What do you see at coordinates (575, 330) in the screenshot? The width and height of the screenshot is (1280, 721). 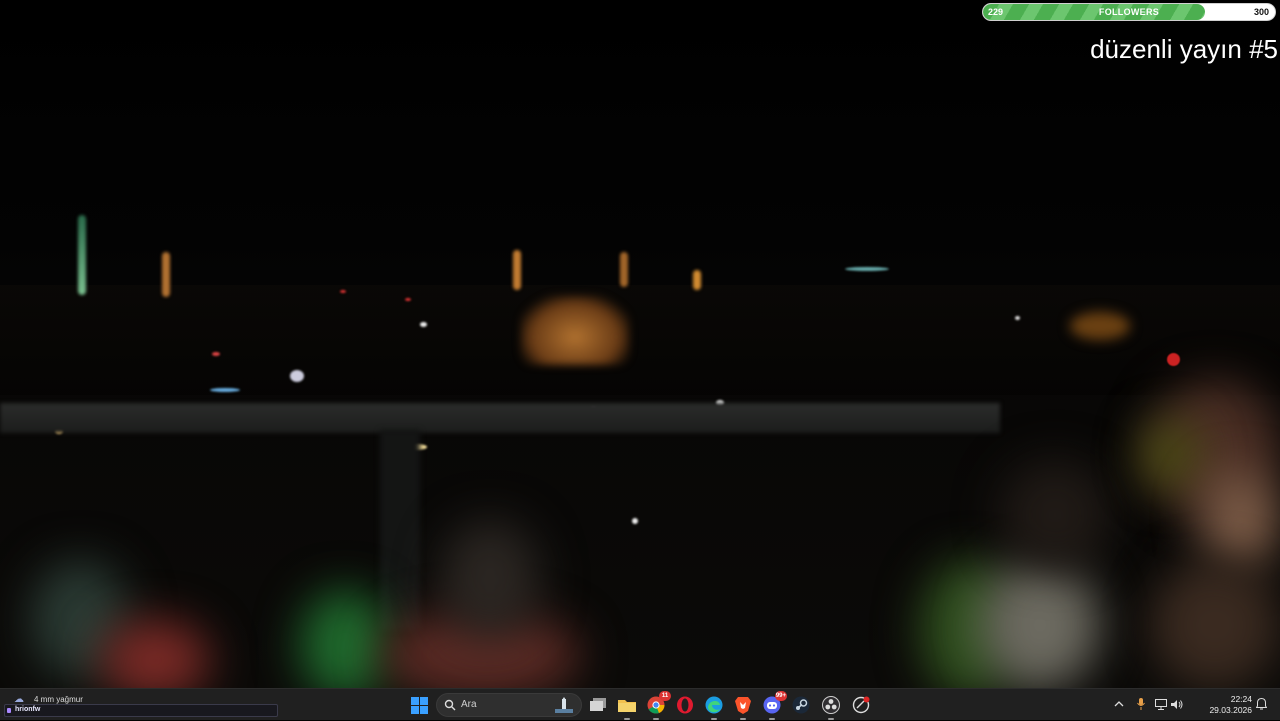 I see `lit-mosque` at bounding box center [575, 330].